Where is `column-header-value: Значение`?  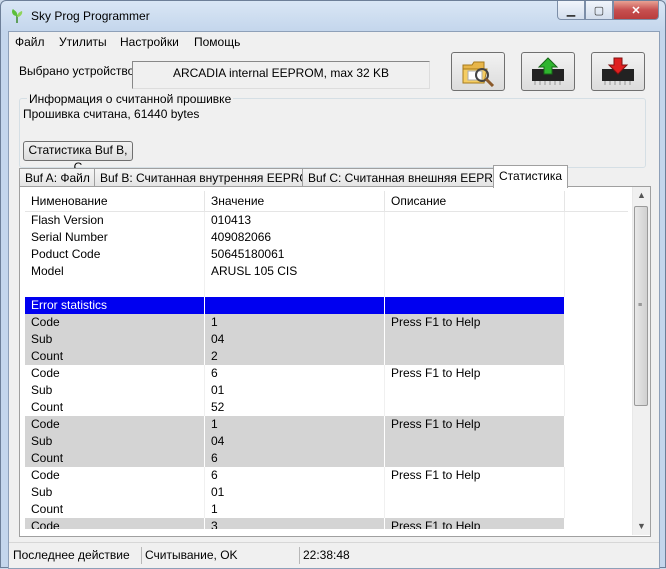
column-header-value: Значение is located at coordinates (295, 201).